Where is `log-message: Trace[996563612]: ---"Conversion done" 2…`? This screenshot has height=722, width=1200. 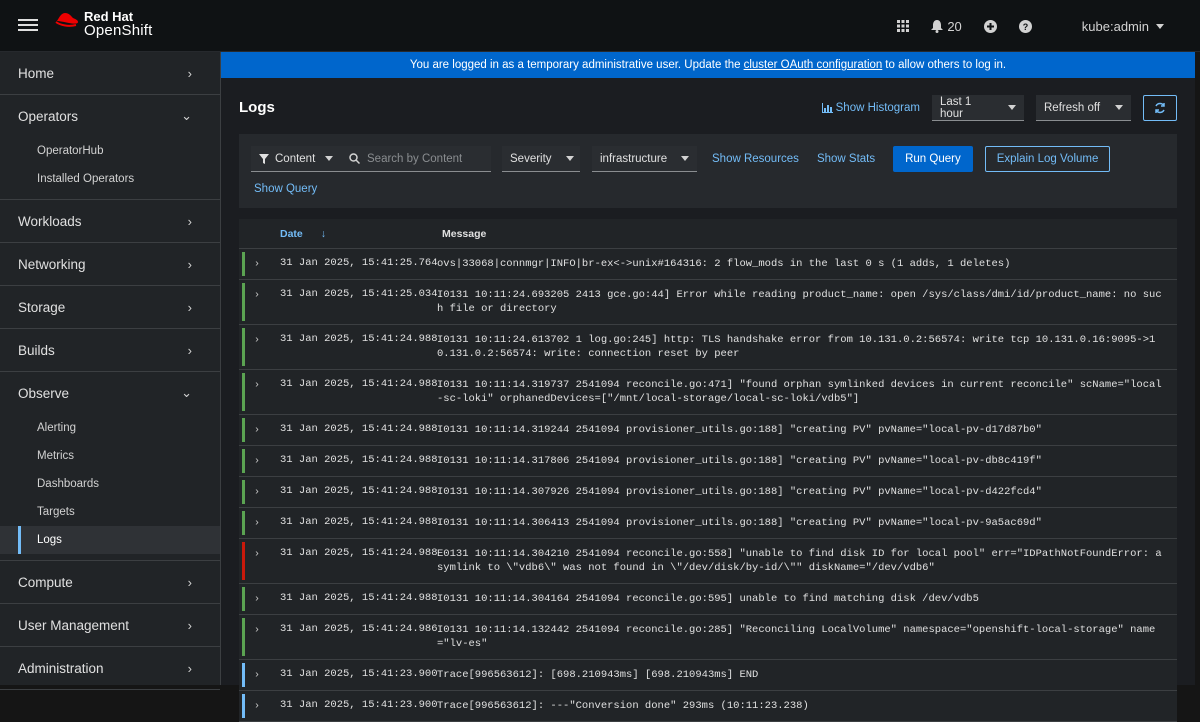
log-message: Trace[996563612]: ---"Conversion done" 2… is located at coordinates (623, 706).